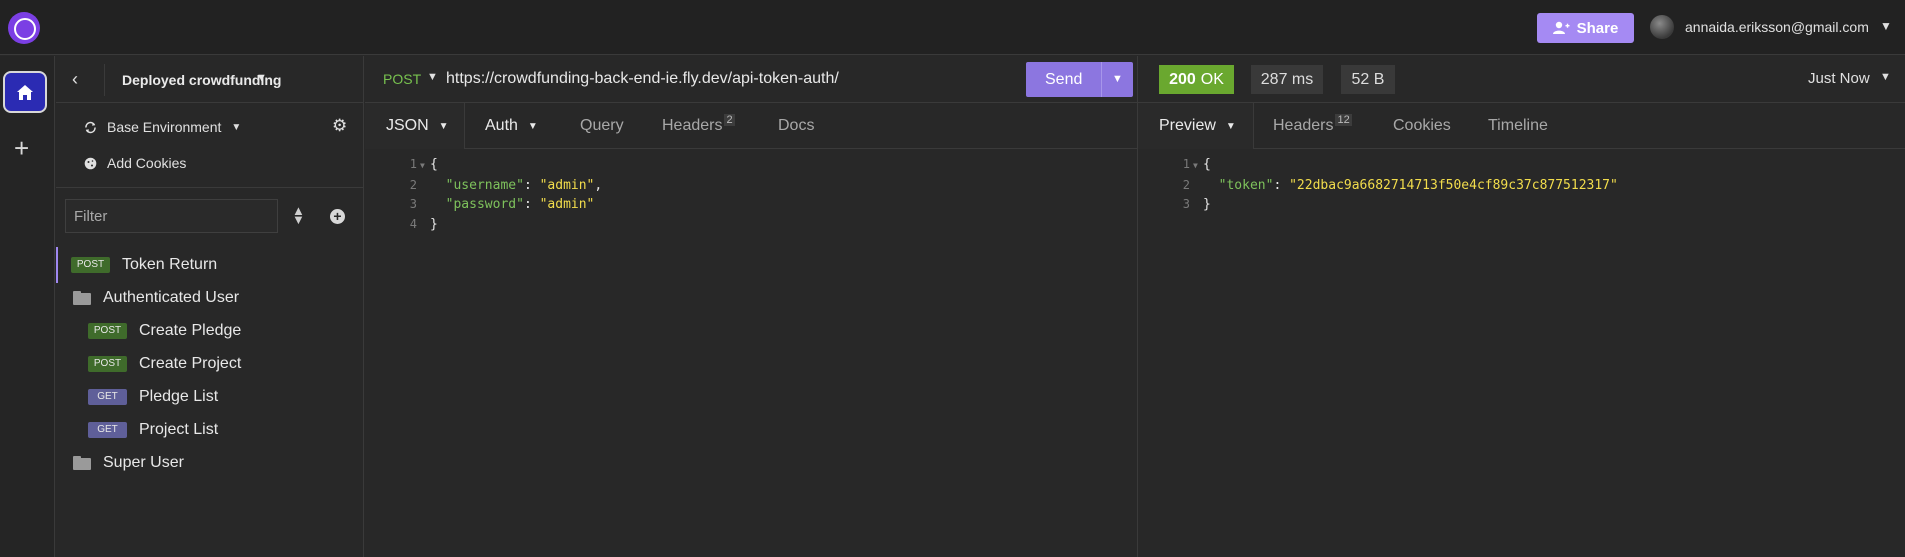 The image size is (1905, 557). Describe the element at coordinates (82, 298) in the screenshot. I see `folder-open-icon` at that location.